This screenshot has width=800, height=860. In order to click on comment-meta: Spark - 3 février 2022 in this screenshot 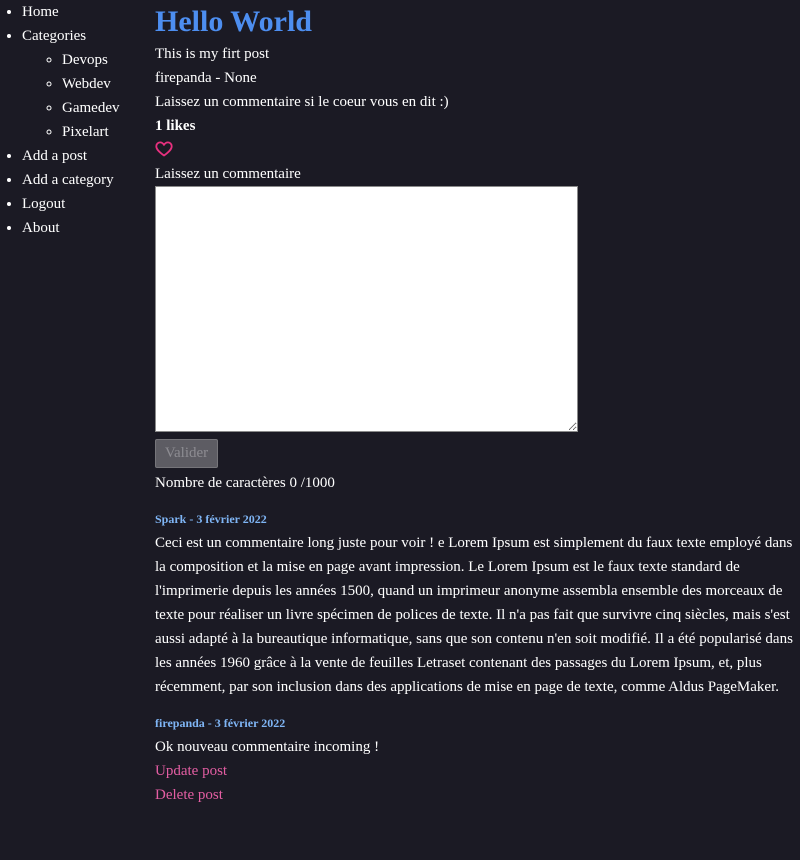, I will do `click(211, 519)`.